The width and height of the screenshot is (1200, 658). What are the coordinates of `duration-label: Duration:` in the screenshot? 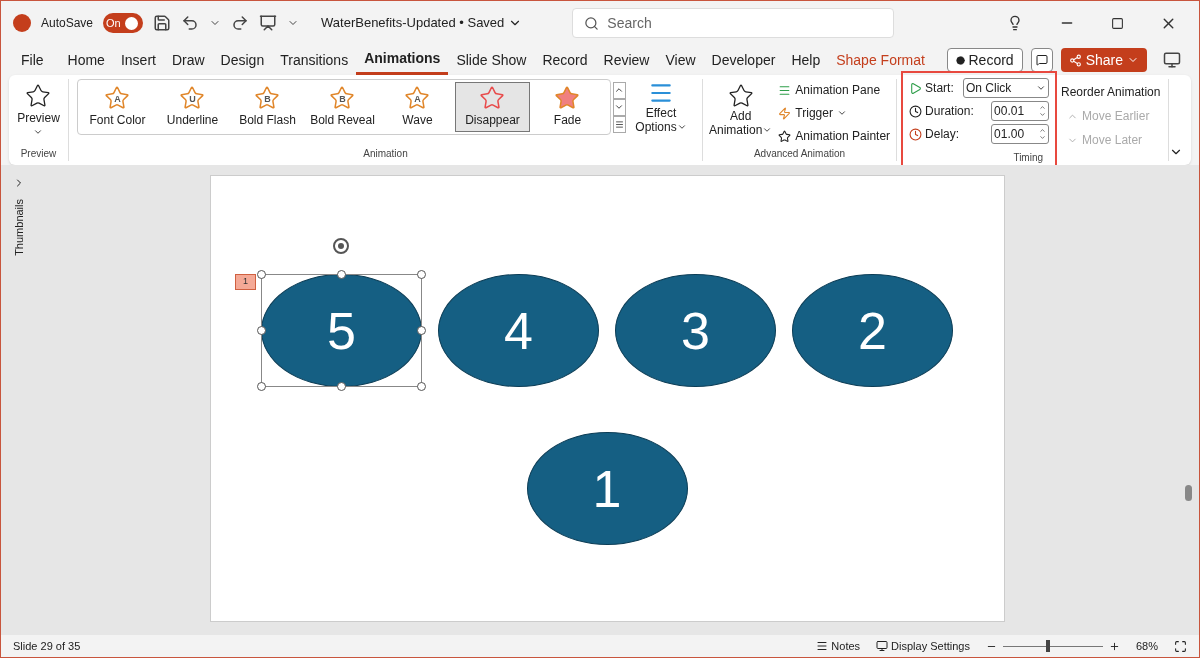 It's located at (949, 111).